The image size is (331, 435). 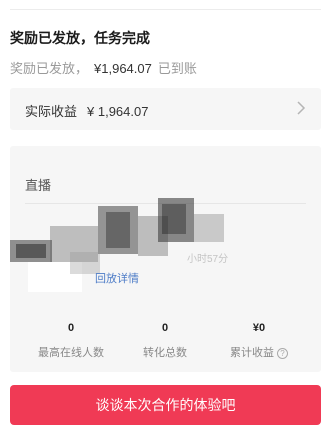 I want to click on help-icon: ?, so click(x=282, y=353).